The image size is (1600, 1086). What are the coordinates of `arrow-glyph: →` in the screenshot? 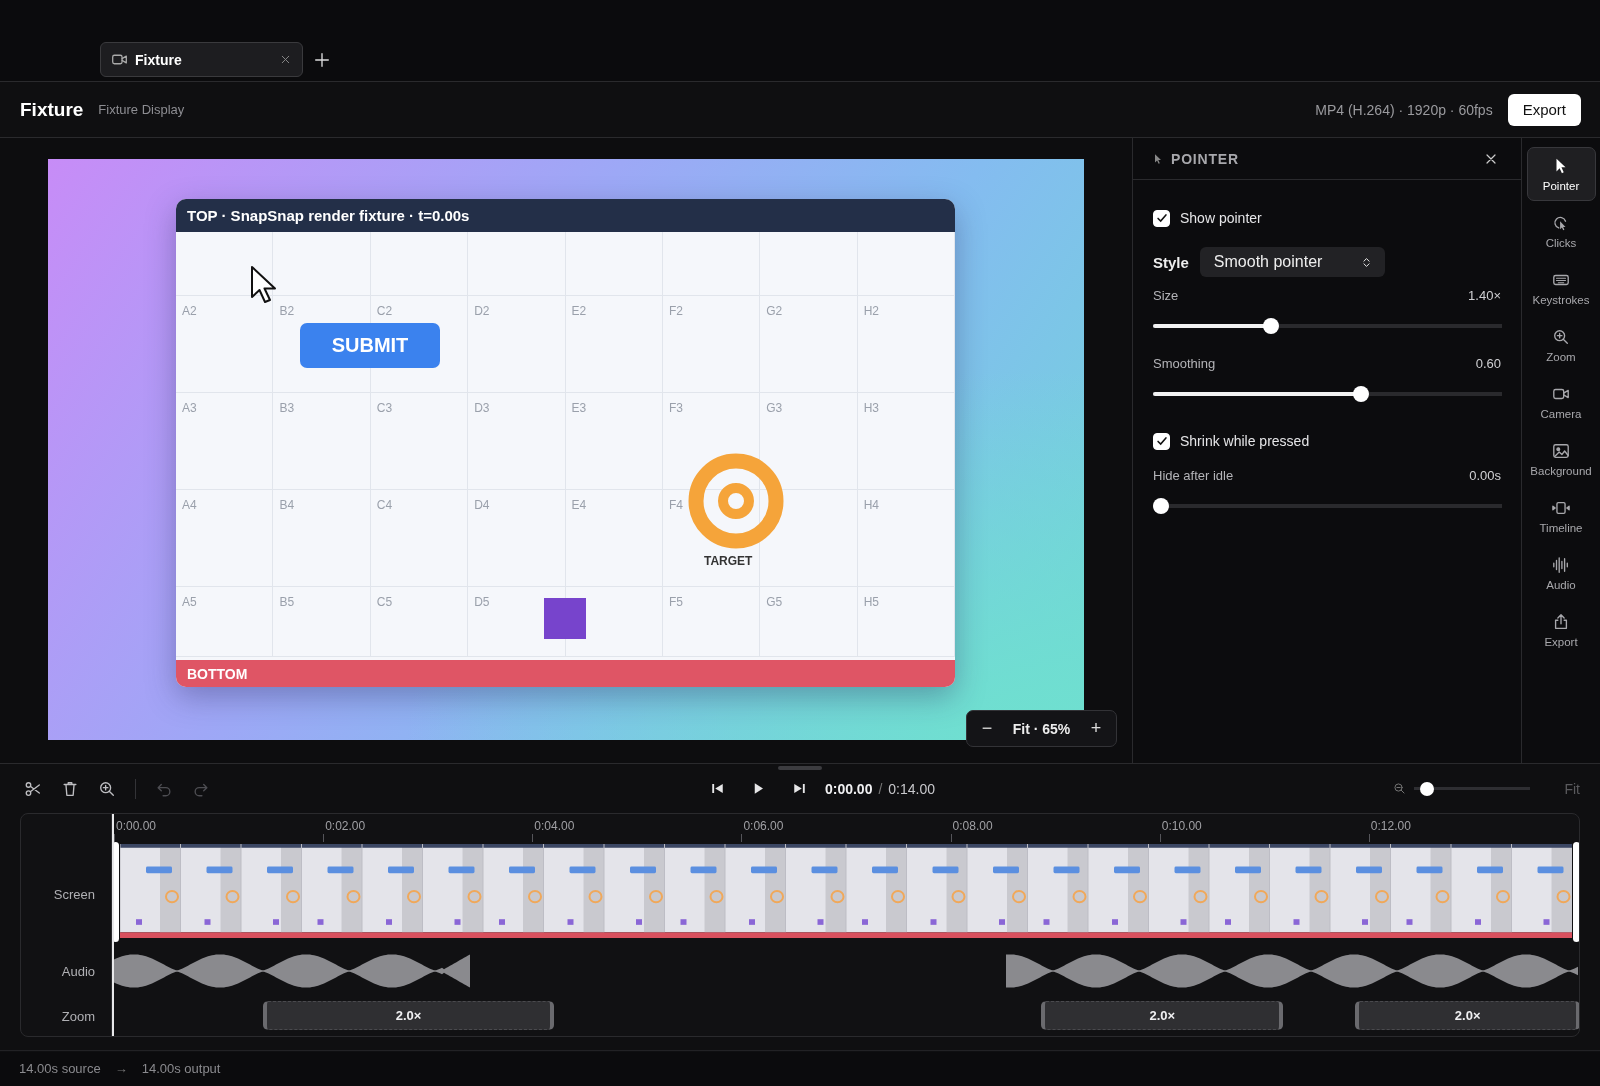 It's located at (121, 1068).